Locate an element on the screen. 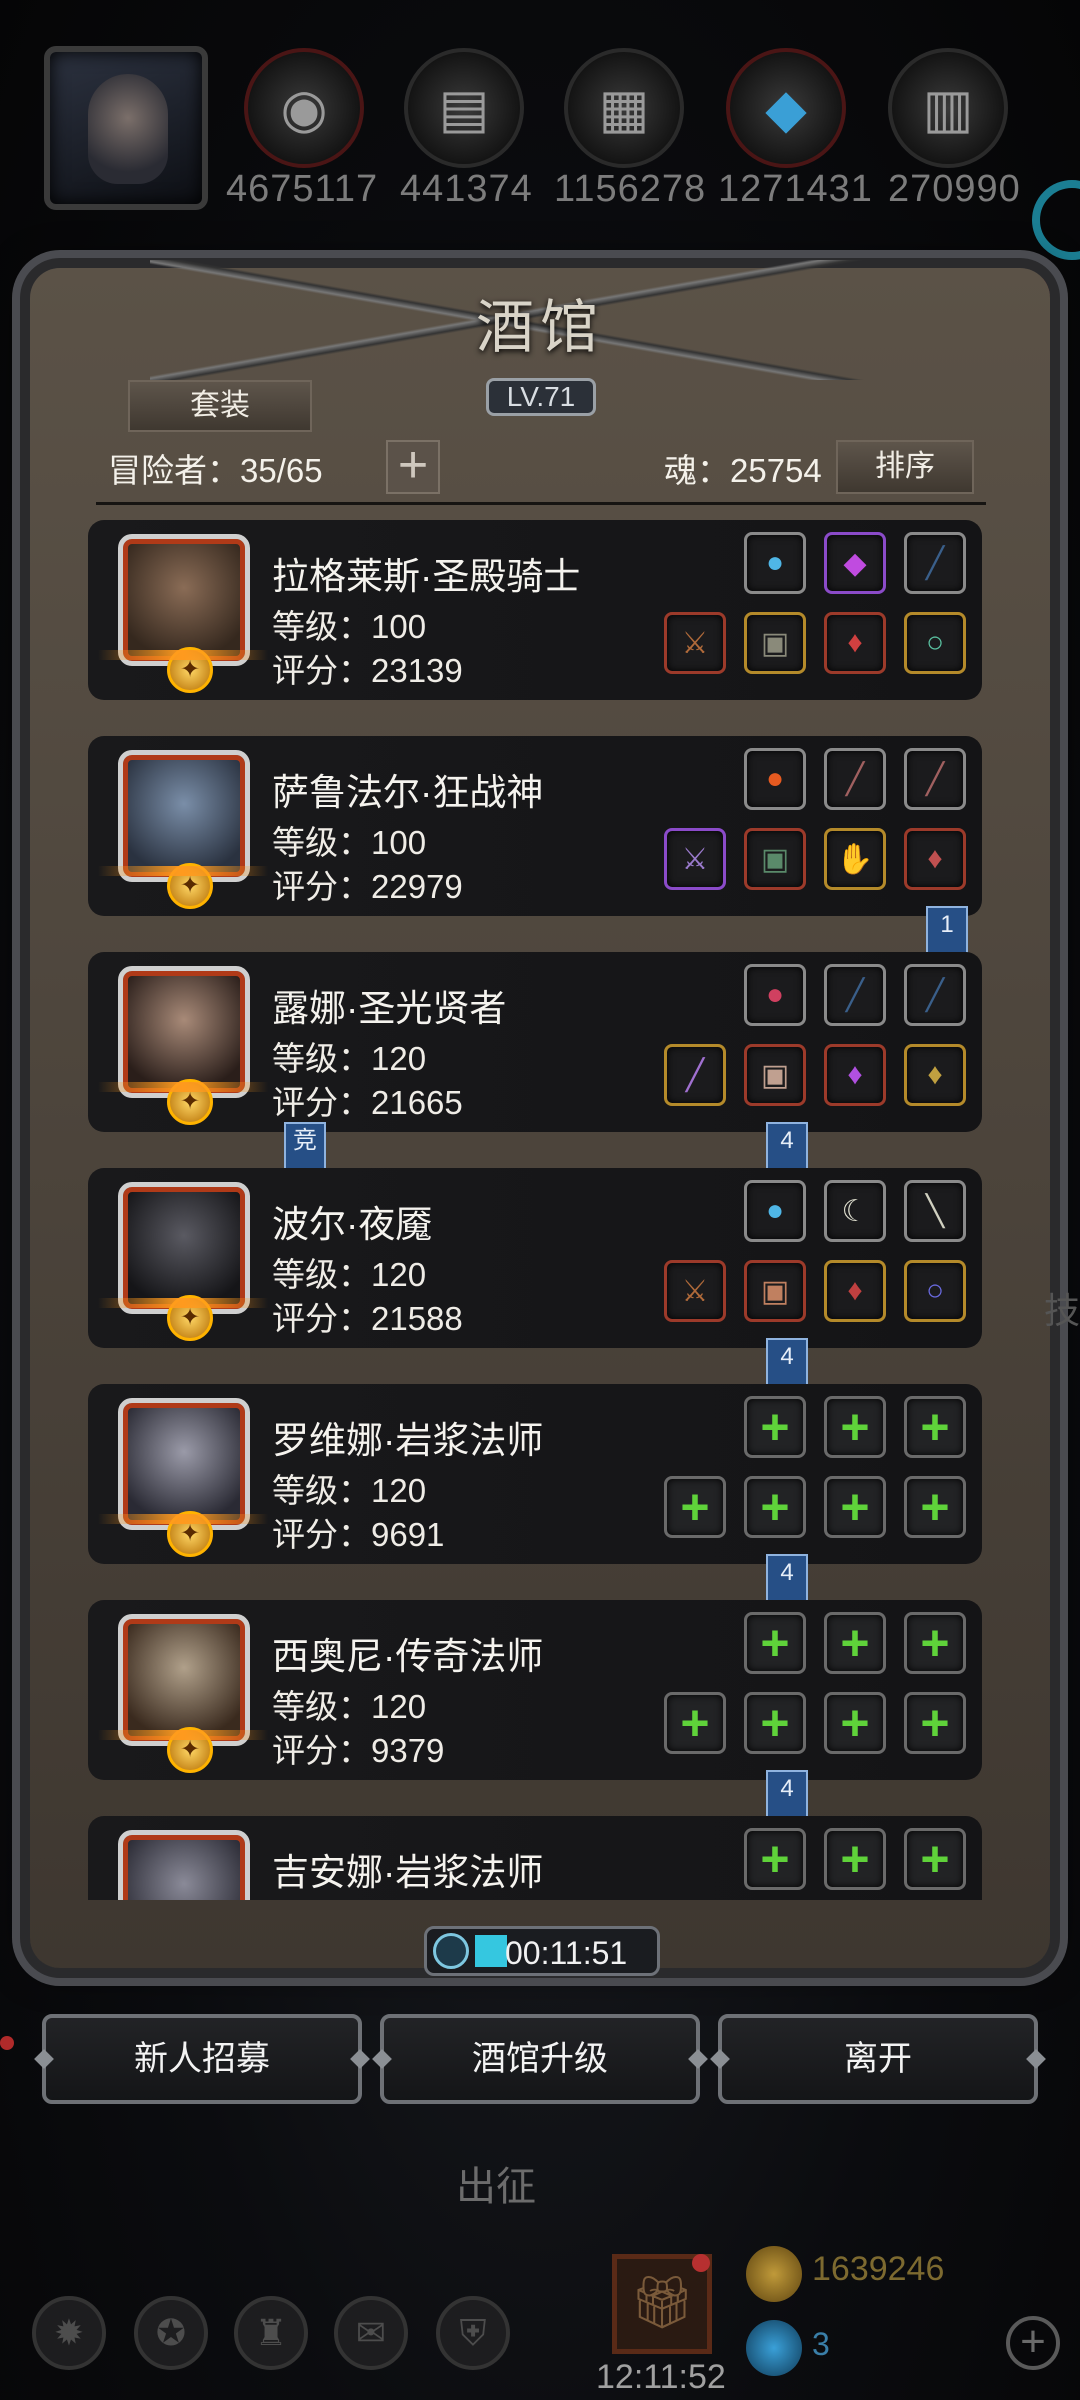 This screenshot has height=2400, width=1080. player-face is located at coordinates (128, 129).